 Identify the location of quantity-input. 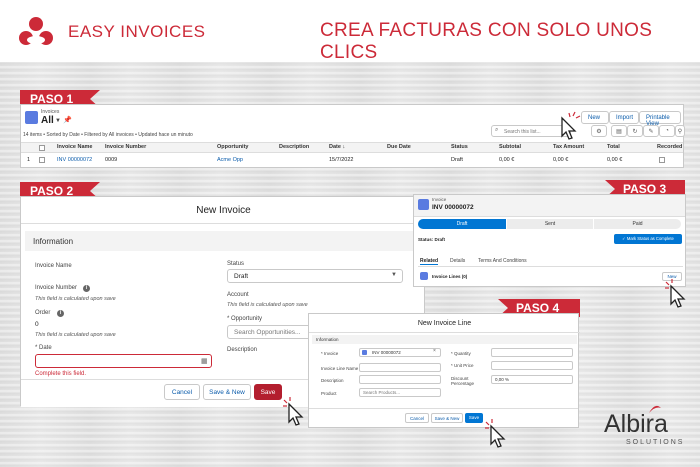
(532, 352).